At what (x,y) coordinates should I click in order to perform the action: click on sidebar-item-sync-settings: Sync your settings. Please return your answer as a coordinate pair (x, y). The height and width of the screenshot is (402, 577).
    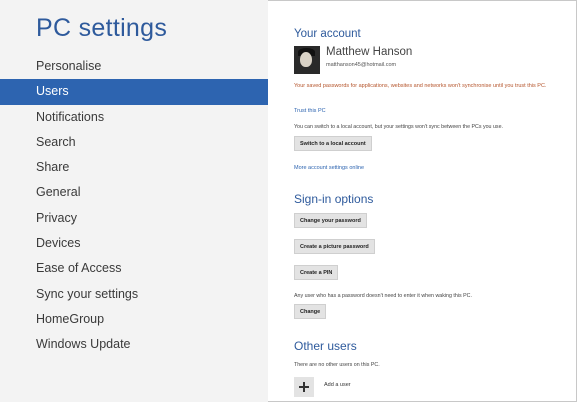
    Looking at the image, I should click on (134, 294).